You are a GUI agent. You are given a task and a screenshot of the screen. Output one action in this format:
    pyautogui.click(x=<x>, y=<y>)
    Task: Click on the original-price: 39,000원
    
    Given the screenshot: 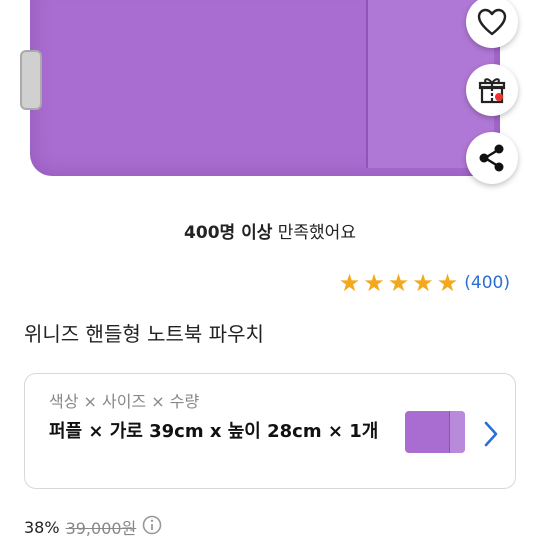 What is the action you would take?
    pyautogui.click(x=101, y=528)
    